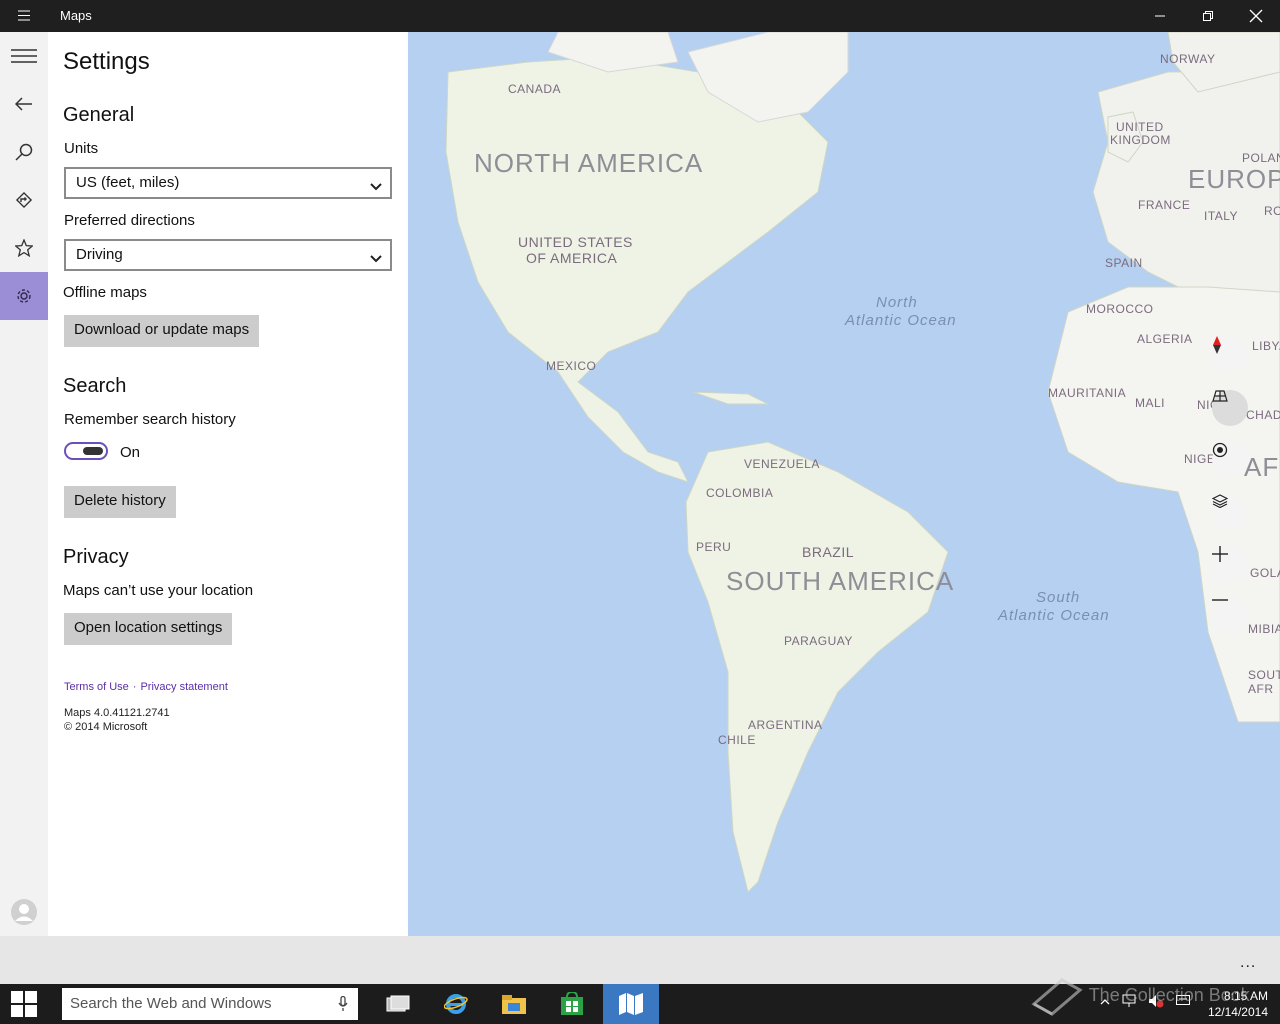  Describe the element at coordinates (24, 104) in the screenshot. I see `back-arrow-icon` at that location.